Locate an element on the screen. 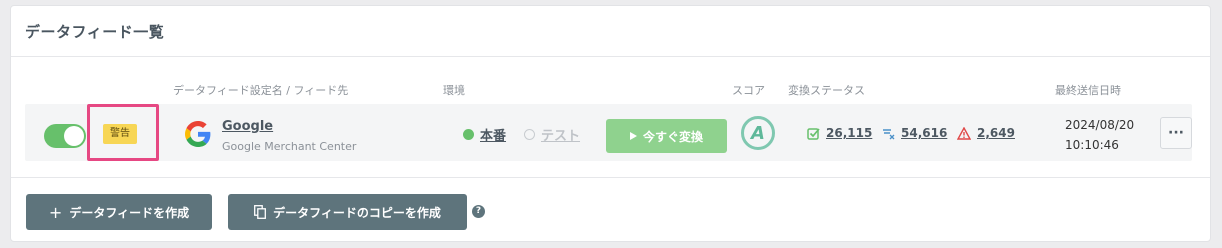 This screenshot has height=248, width=1222. copy-icon is located at coordinates (260, 212).